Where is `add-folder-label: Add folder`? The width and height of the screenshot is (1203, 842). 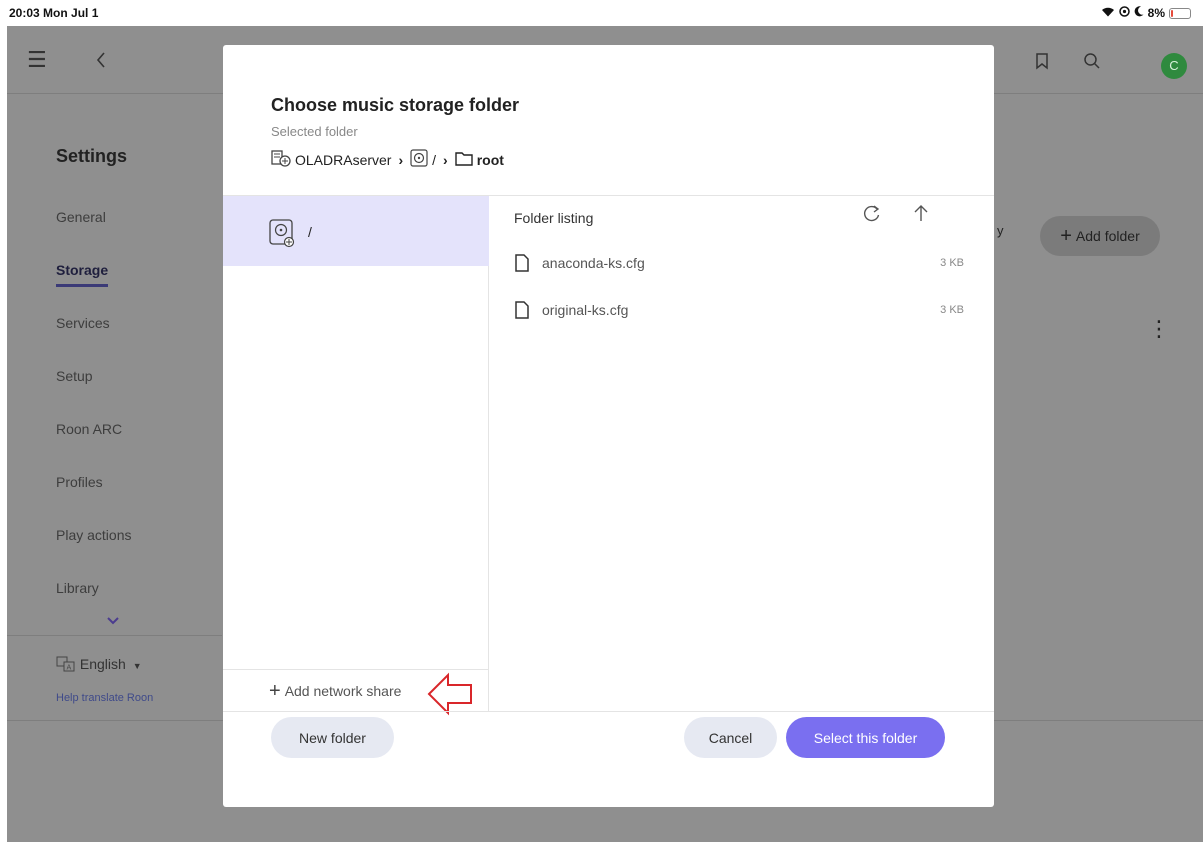
add-folder-label: Add folder is located at coordinates (1107, 236).